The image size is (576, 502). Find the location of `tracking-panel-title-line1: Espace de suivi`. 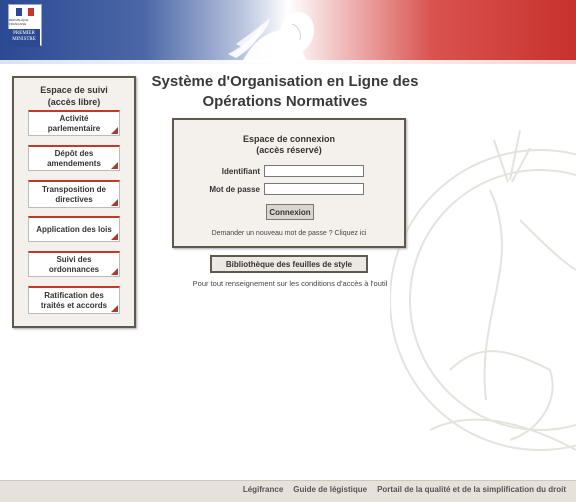

tracking-panel-title-line1: Espace de suivi is located at coordinates (74, 90).